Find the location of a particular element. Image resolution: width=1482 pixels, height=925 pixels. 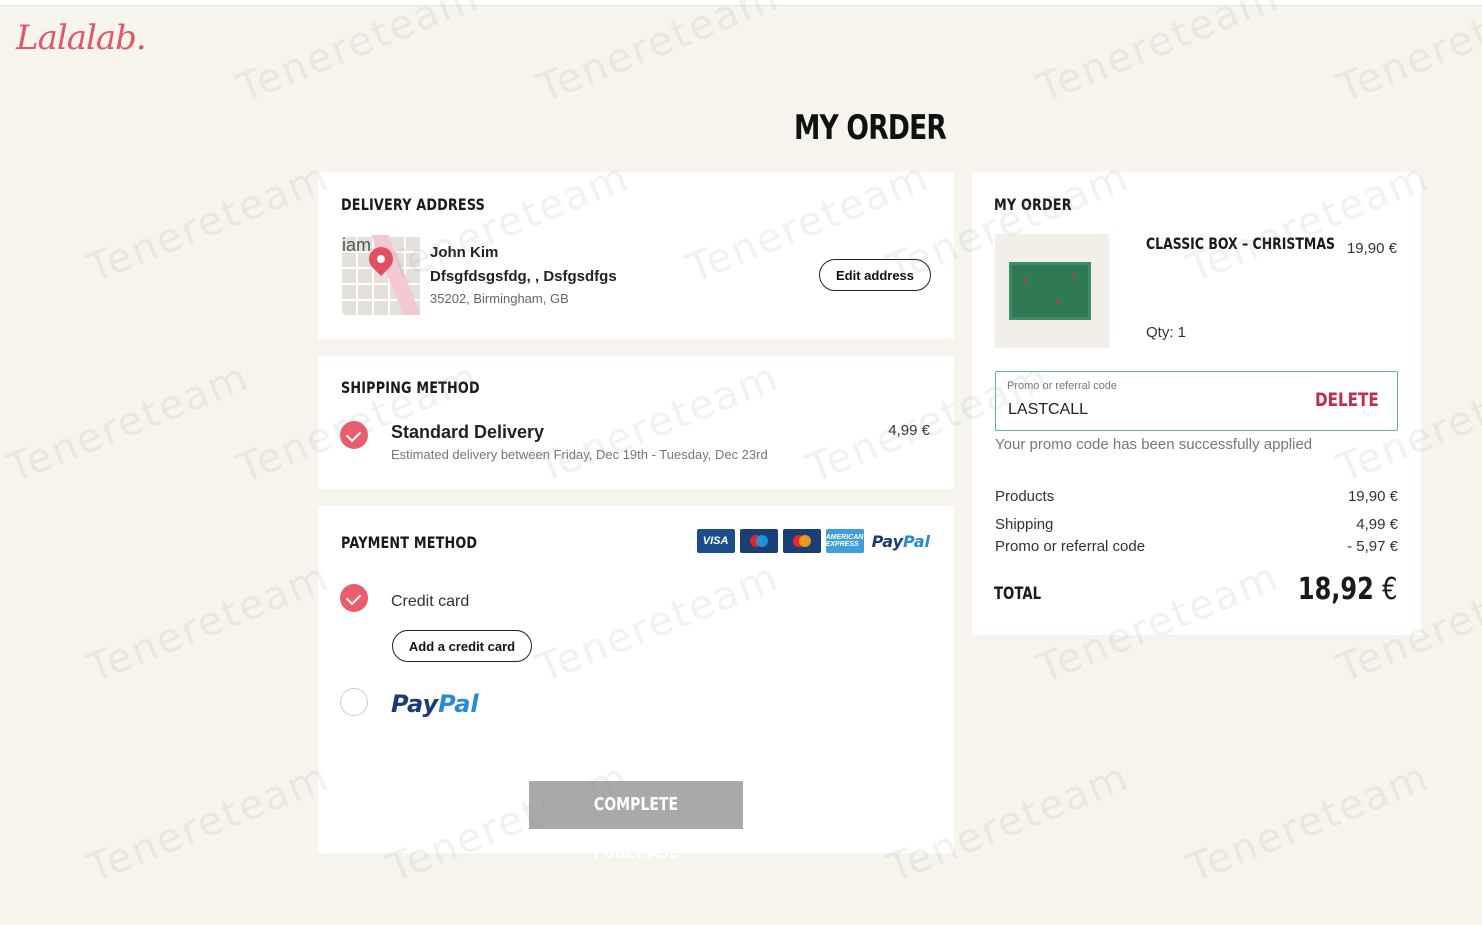

summary-products-label: Products is located at coordinates (1025, 496).